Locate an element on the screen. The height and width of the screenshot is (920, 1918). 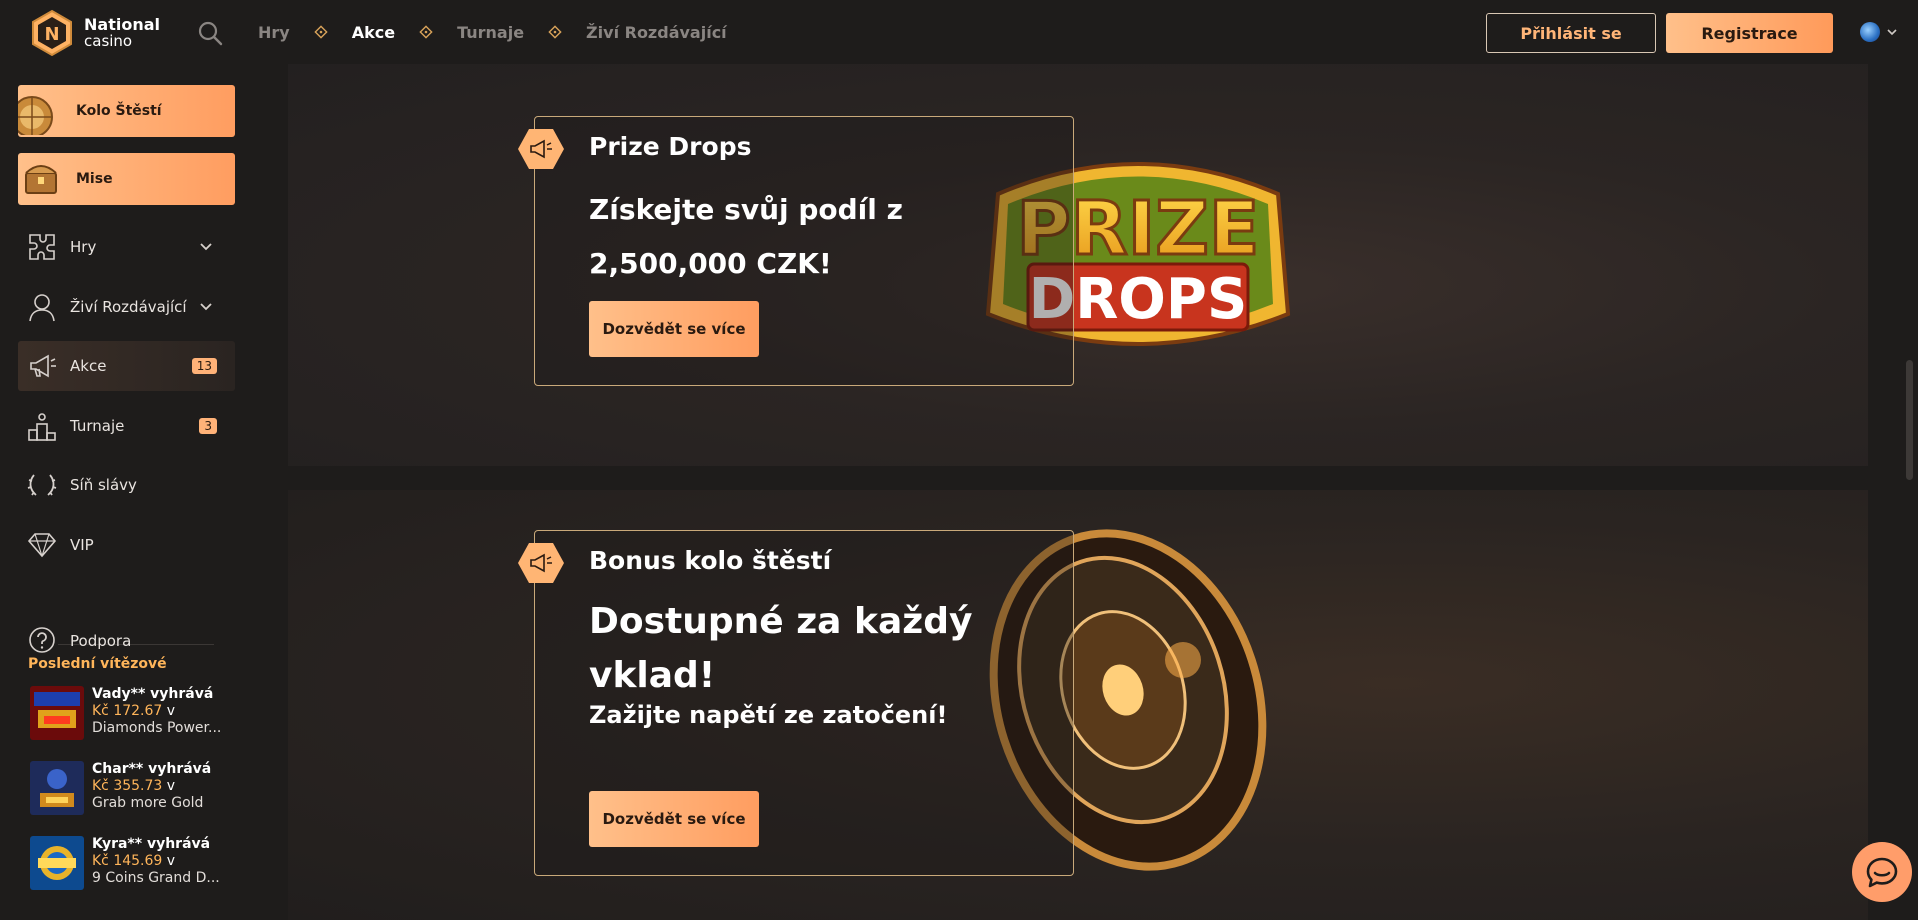
nav-turnaje: Turnaje is located at coordinates (490, 32).